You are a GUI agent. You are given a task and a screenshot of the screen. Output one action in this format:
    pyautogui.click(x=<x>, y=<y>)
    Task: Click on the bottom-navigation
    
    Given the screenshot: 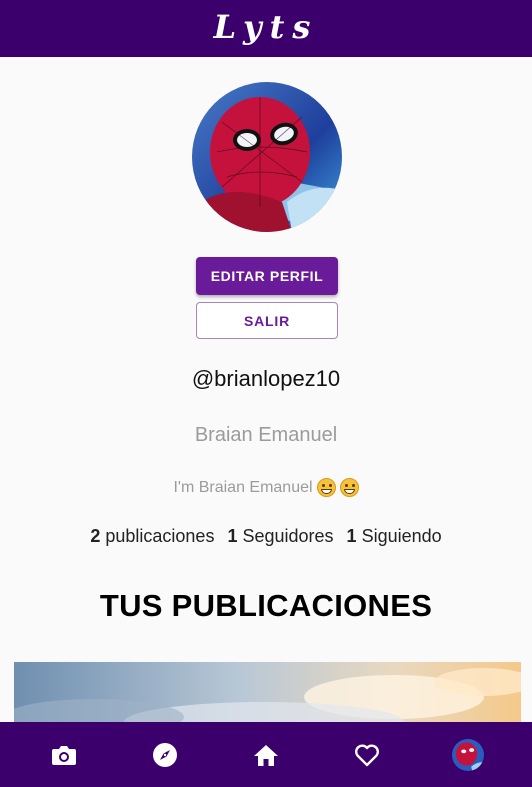 What is the action you would take?
    pyautogui.click(x=266, y=754)
    